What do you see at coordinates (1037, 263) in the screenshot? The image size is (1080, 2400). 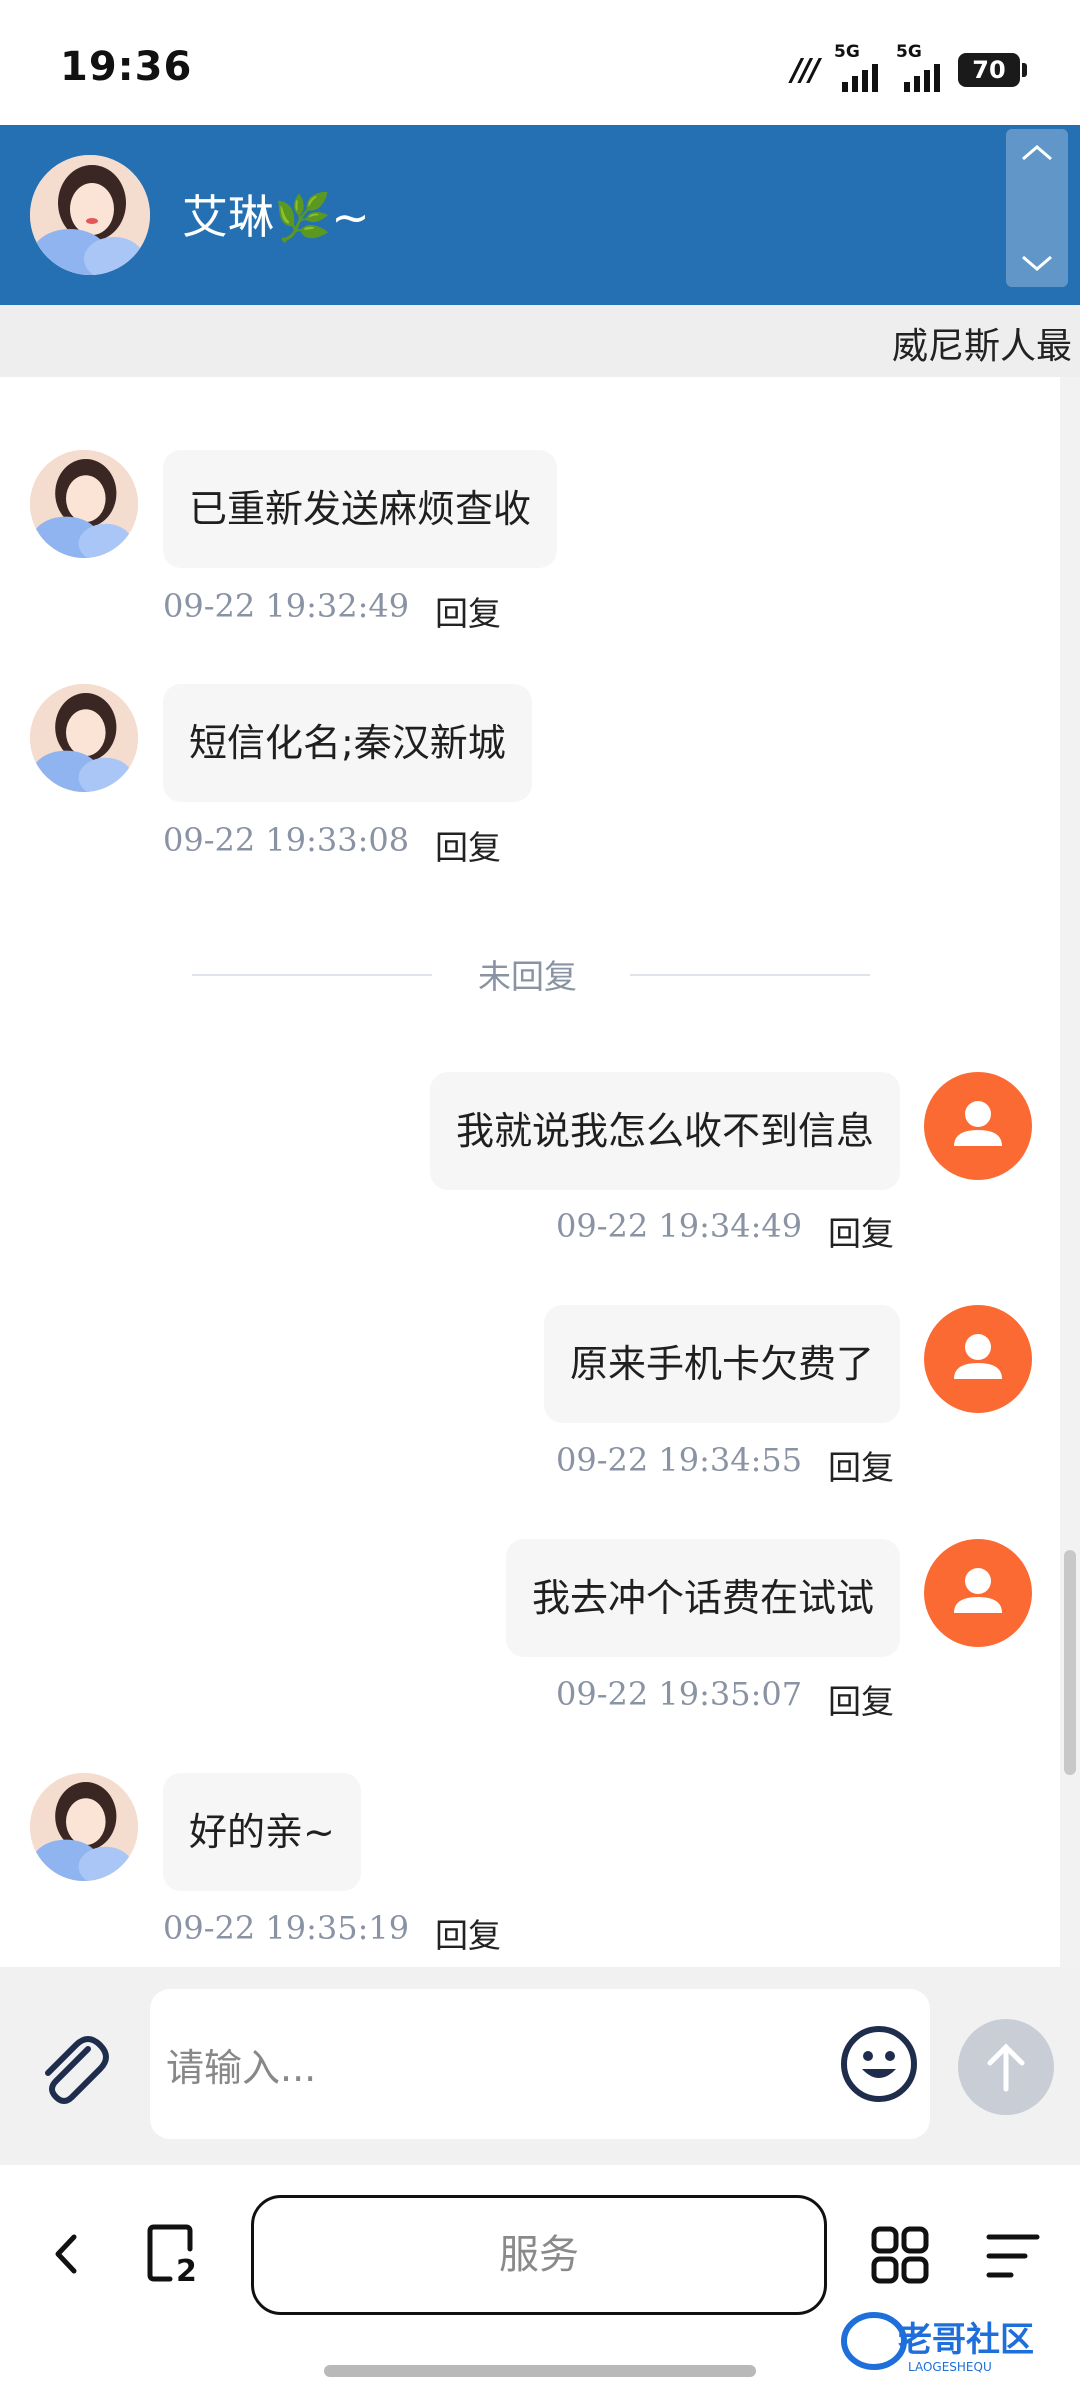 I see `chevron-down-icon` at bounding box center [1037, 263].